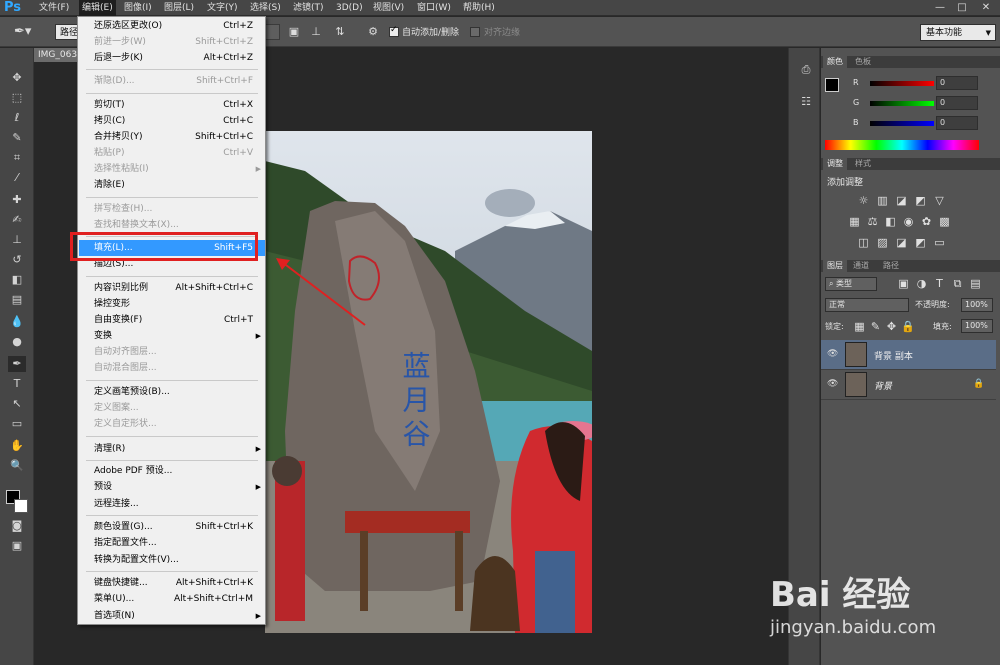 The width and height of the screenshot is (1000, 665). Describe the element at coordinates (222, 8) in the screenshot. I see `menu-type: 文字(Y)` at that location.